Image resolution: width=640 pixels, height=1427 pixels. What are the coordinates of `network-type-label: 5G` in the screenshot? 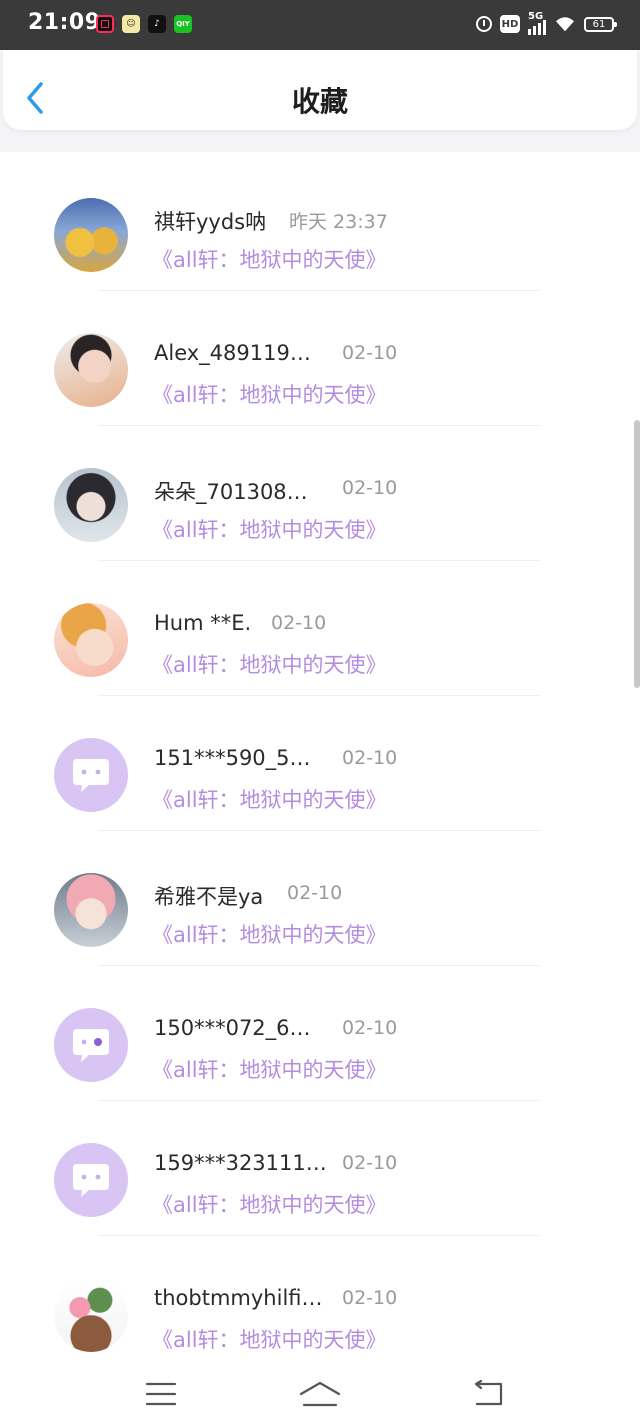 It's located at (536, 16).